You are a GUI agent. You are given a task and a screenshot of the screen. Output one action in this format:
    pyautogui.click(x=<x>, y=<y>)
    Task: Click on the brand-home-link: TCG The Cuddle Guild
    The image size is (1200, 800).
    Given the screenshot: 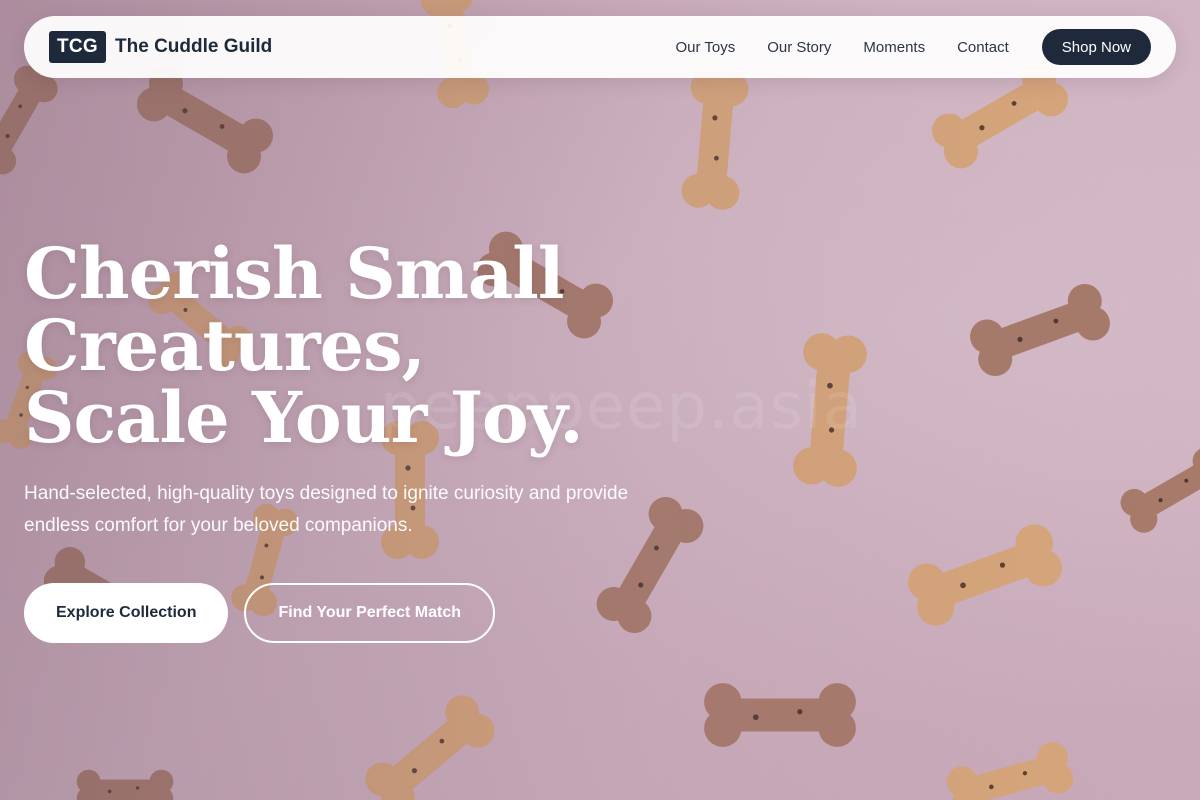 What is the action you would take?
    pyautogui.click(x=160, y=47)
    